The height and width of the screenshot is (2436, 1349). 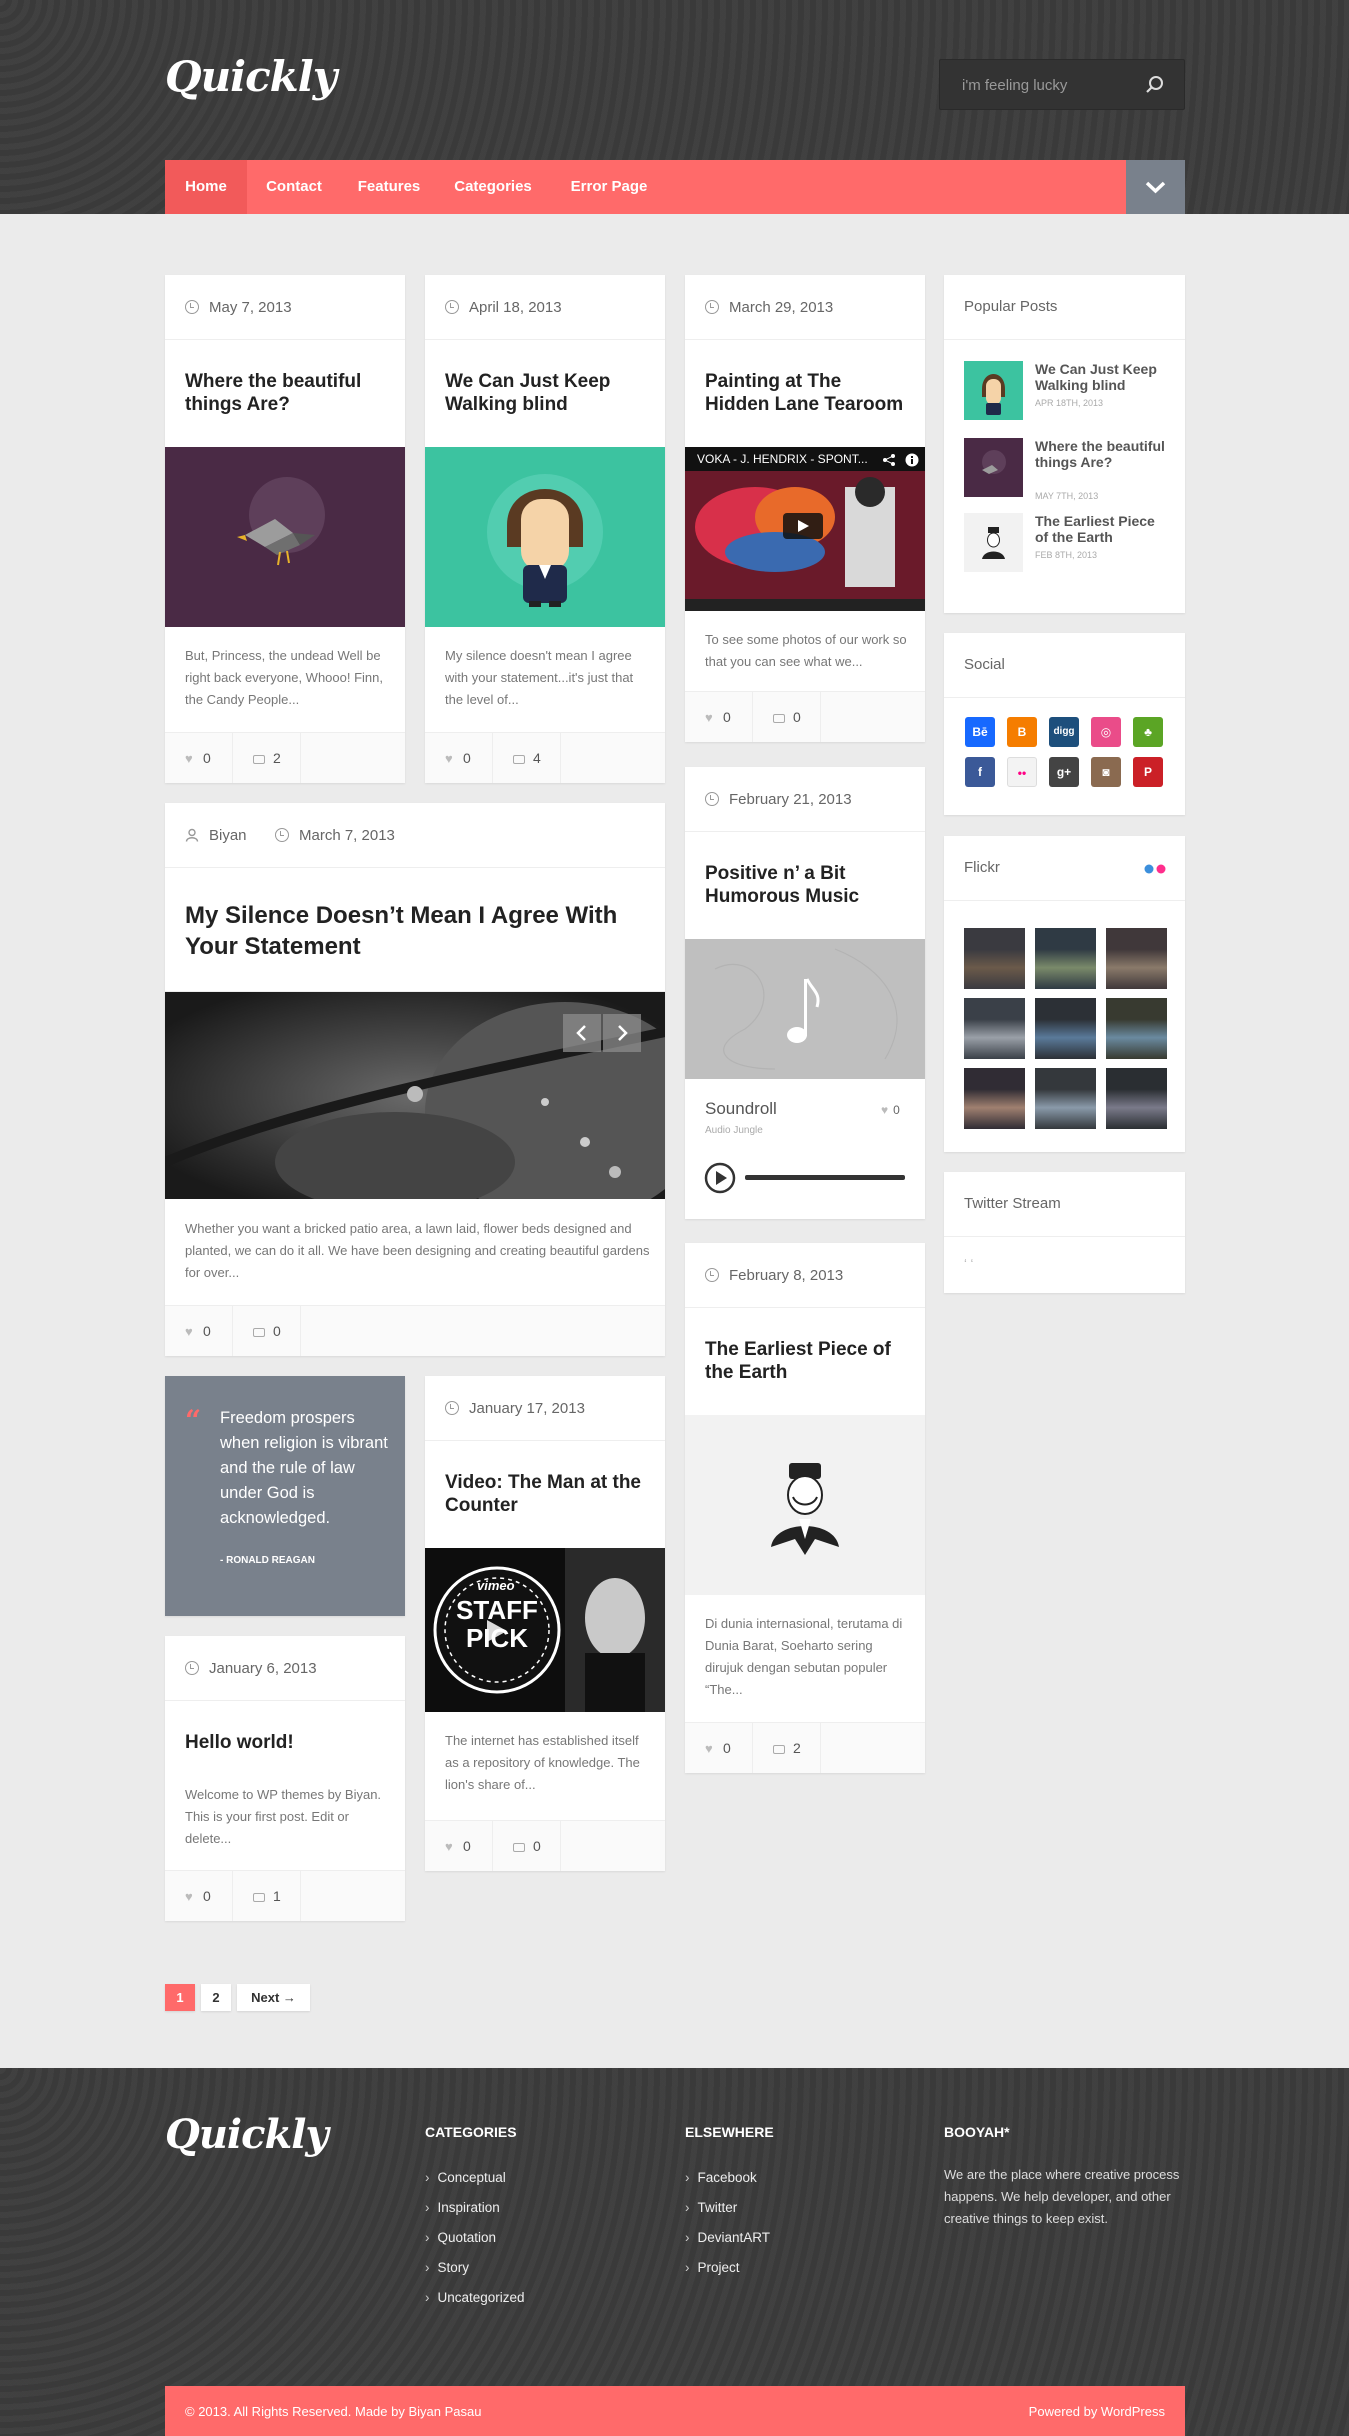 What do you see at coordinates (493, 187) in the screenshot?
I see `nav-categories: Categories` at bounding box center [493, 187].